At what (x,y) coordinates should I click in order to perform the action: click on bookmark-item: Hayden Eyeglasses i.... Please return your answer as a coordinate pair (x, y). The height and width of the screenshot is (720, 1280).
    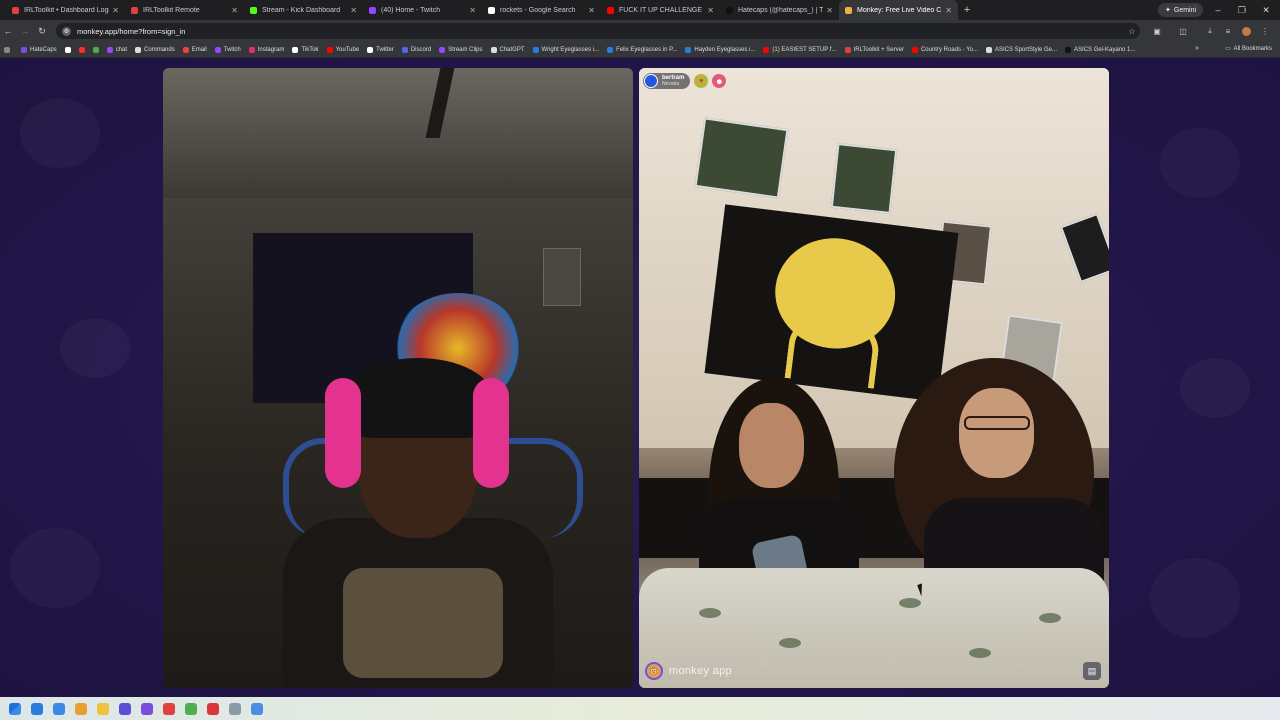
    Looking at the image, I should click on (720, 49).